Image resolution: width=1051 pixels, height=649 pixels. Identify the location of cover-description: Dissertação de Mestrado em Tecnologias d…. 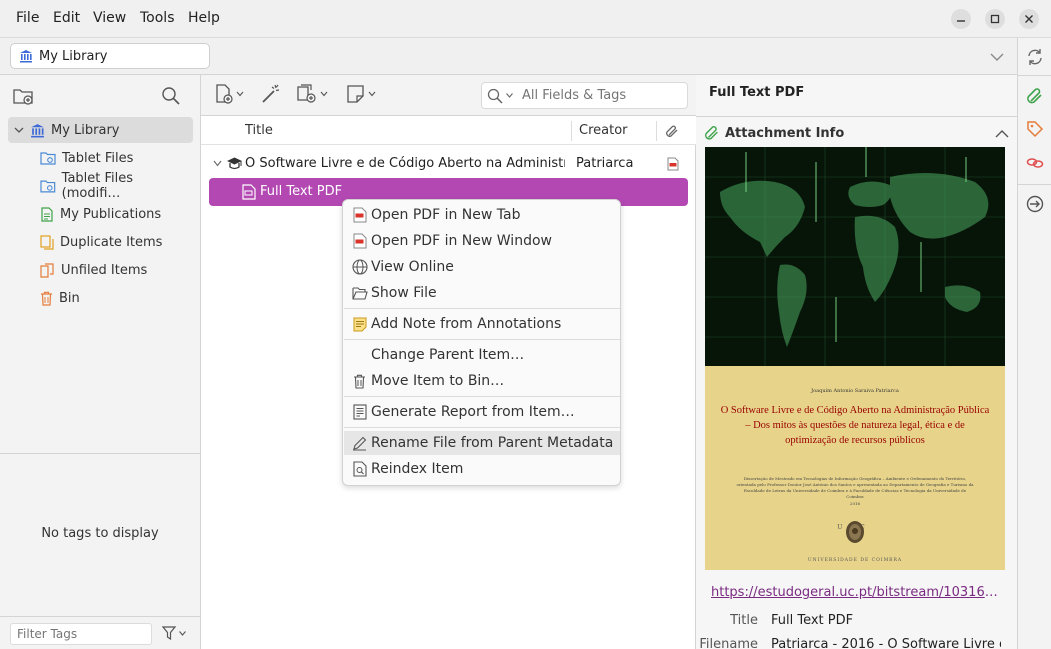
(855, 487).